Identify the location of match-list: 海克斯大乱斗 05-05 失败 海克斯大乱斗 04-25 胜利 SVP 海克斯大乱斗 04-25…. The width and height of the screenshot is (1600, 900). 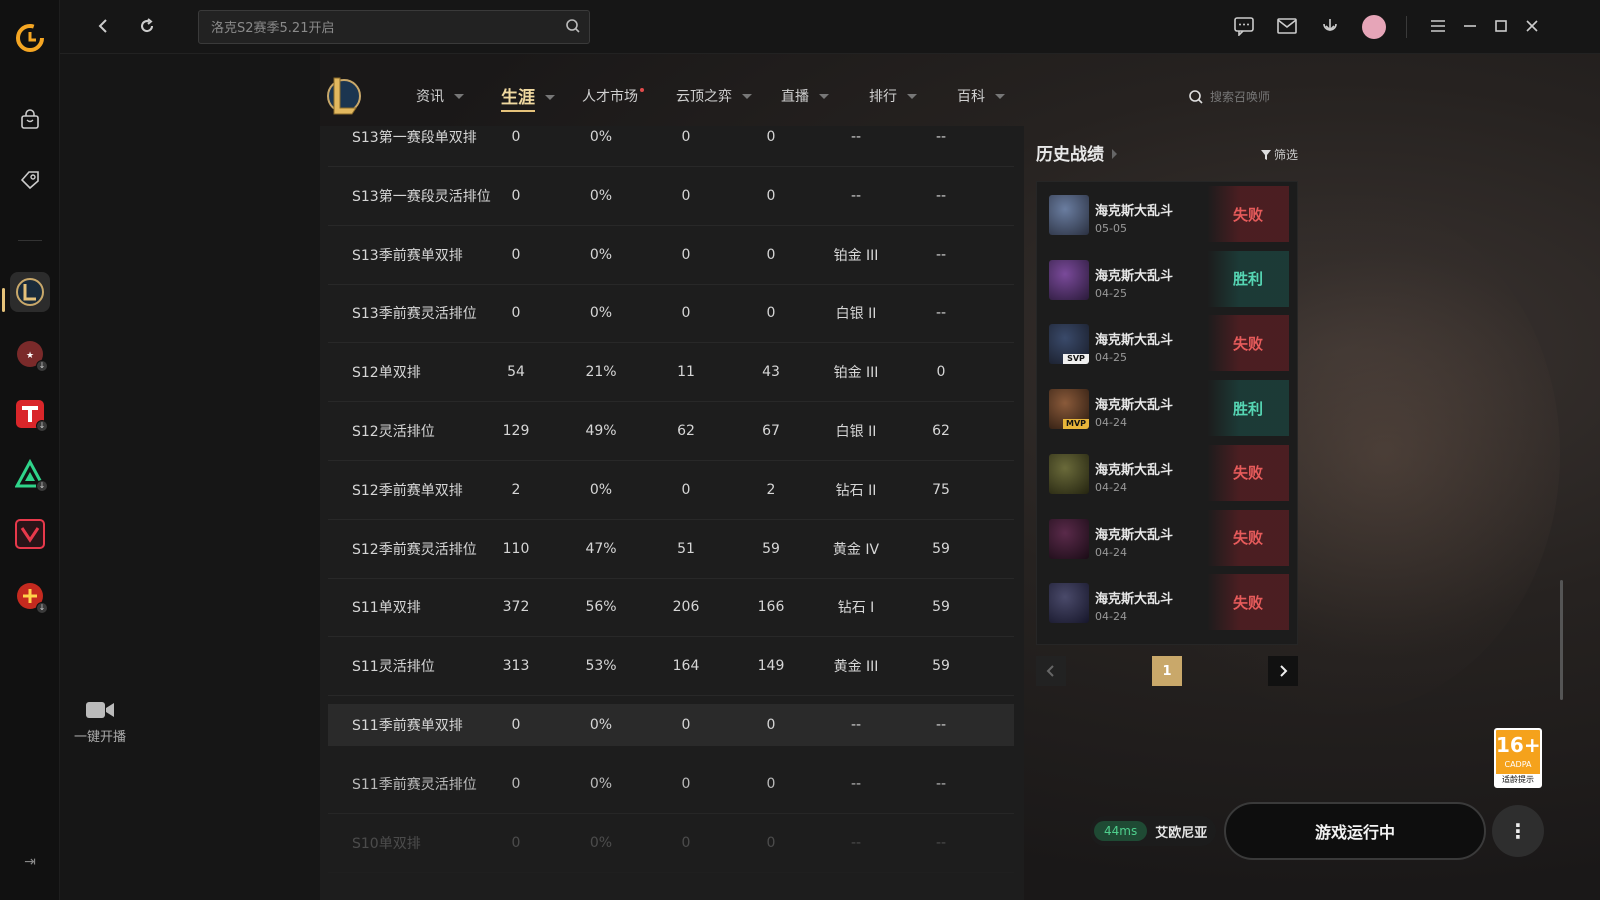
(1167, 413).